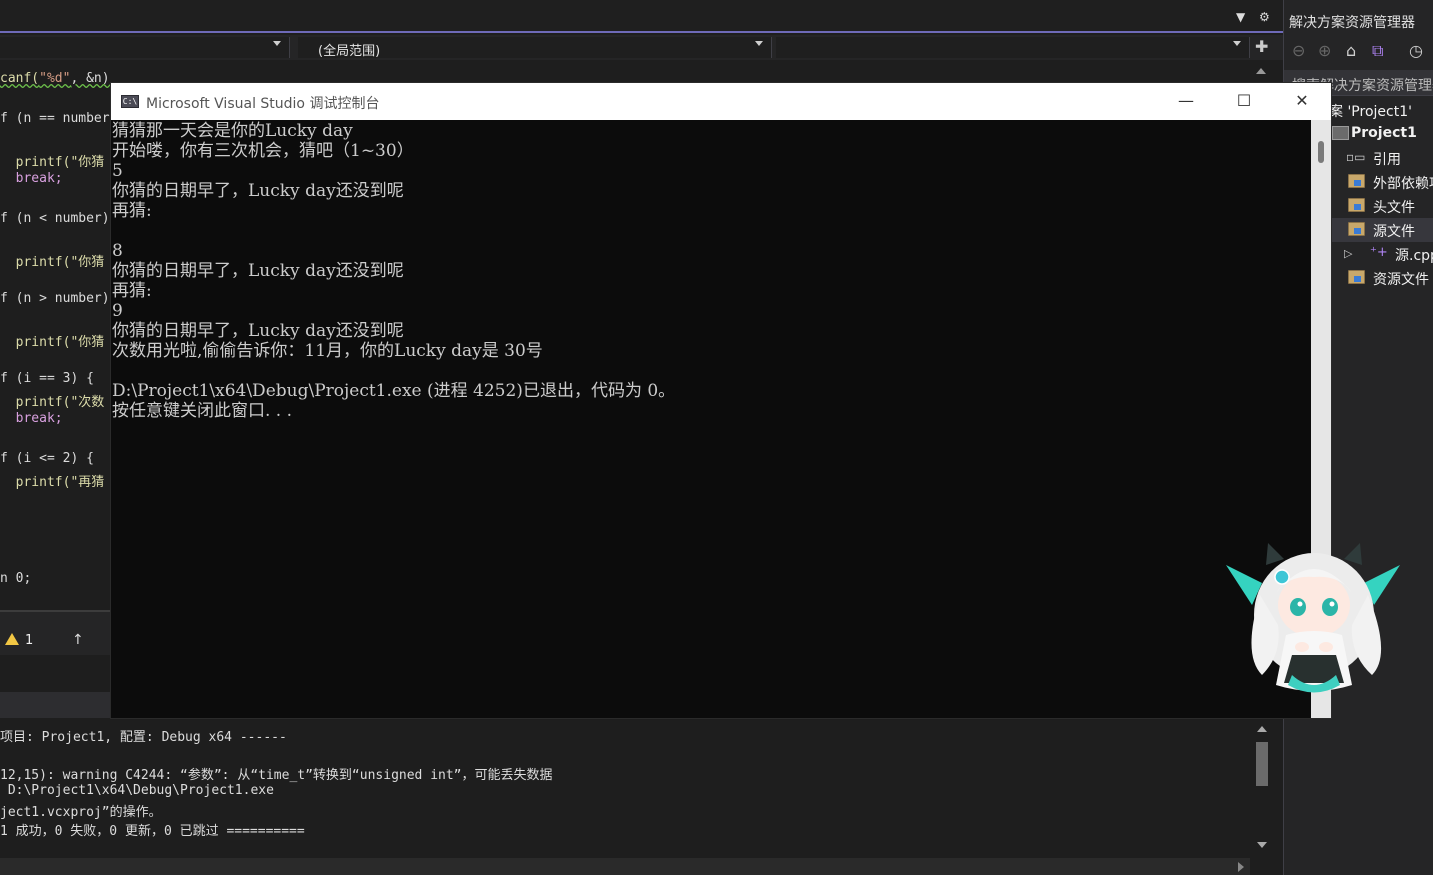  I want to click on history-icon: ◷, so click(1416, 50).